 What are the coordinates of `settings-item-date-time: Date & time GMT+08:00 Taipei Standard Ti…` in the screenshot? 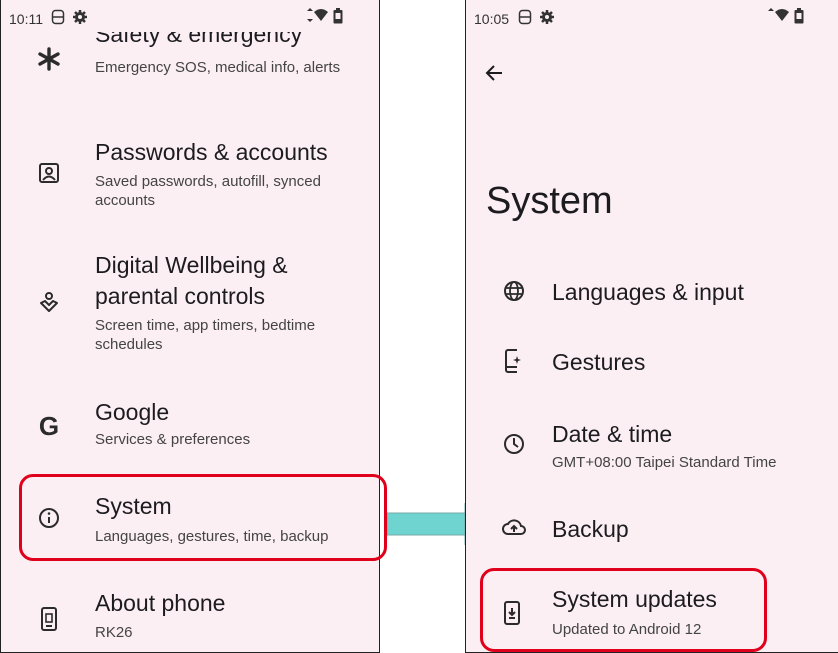 It's located at (652, 445).